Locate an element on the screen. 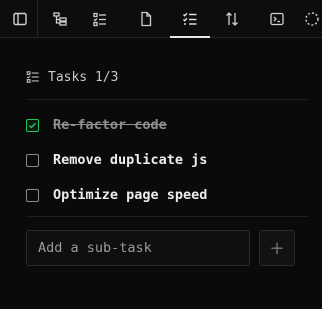  file-icon is located at coordinates (146, 18).